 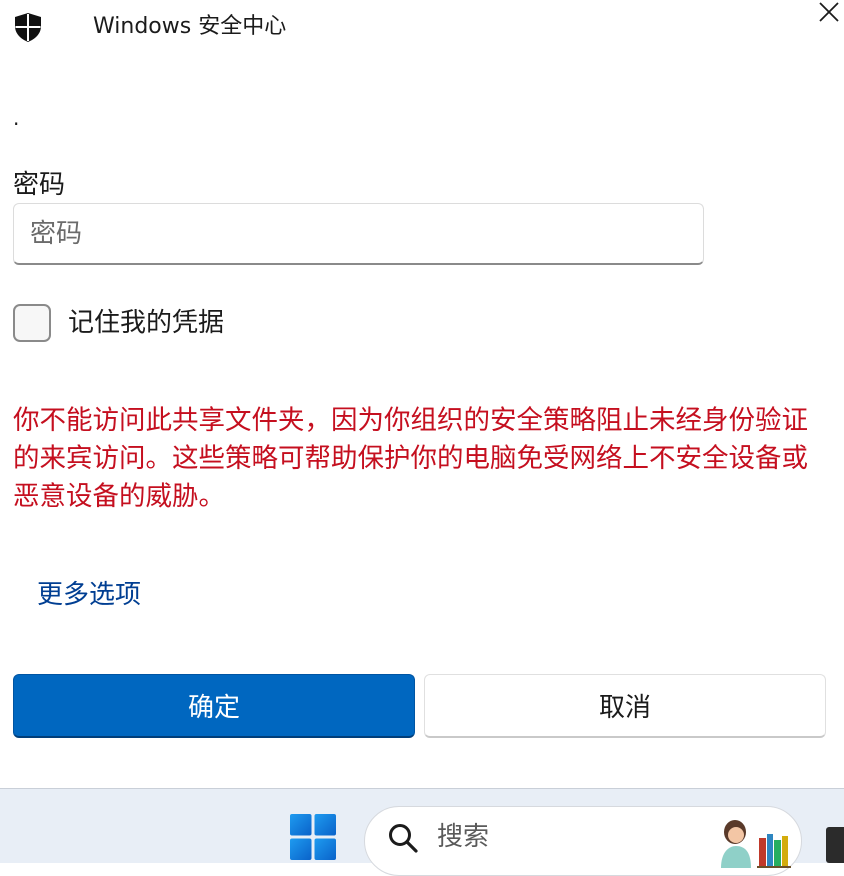 I want to click on ok-button: 确定, so click(x=214, y=706).